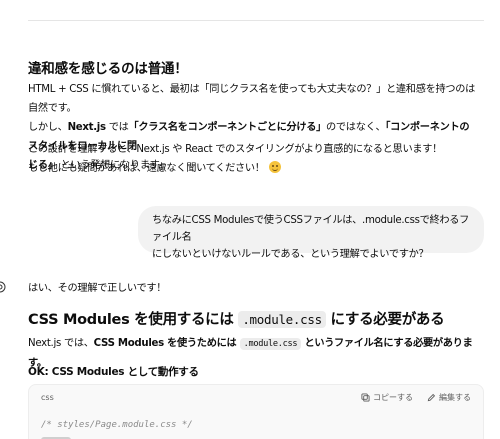  I want to click on edit-label: 編集する, so click(455, 397).